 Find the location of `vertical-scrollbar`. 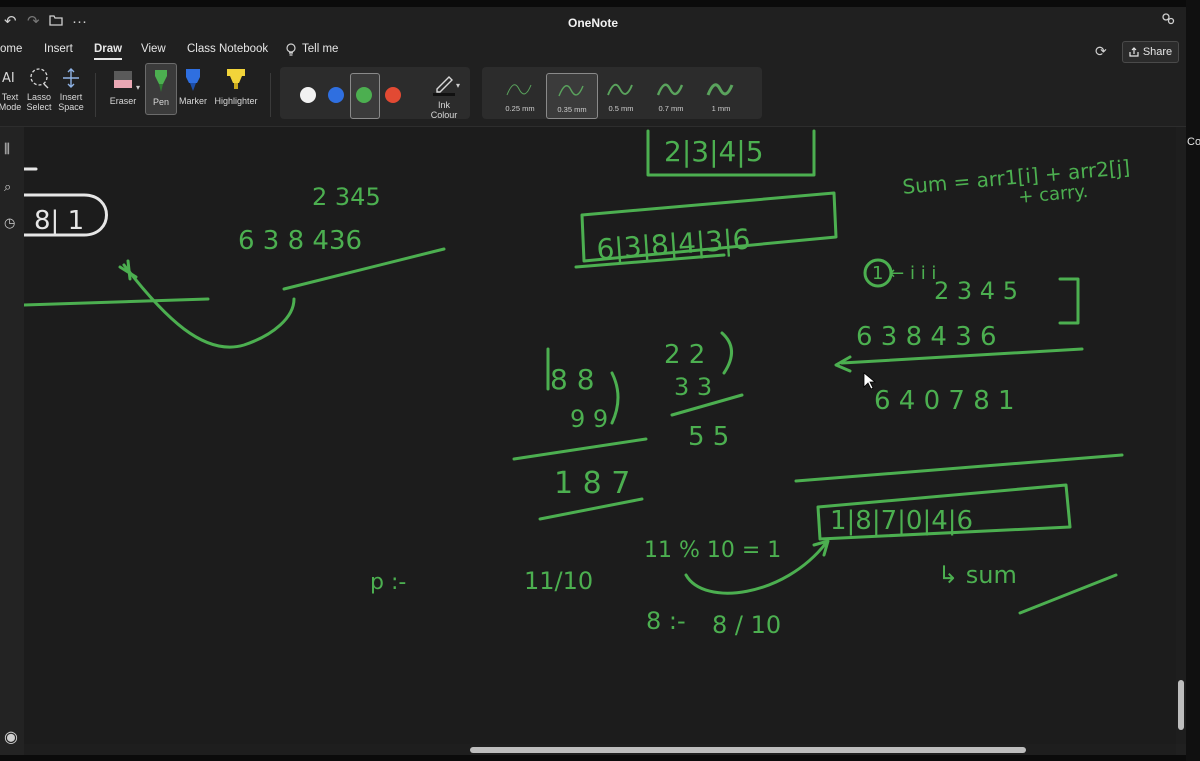

vertical-scrollbar is located at coordinates (1181, 435).